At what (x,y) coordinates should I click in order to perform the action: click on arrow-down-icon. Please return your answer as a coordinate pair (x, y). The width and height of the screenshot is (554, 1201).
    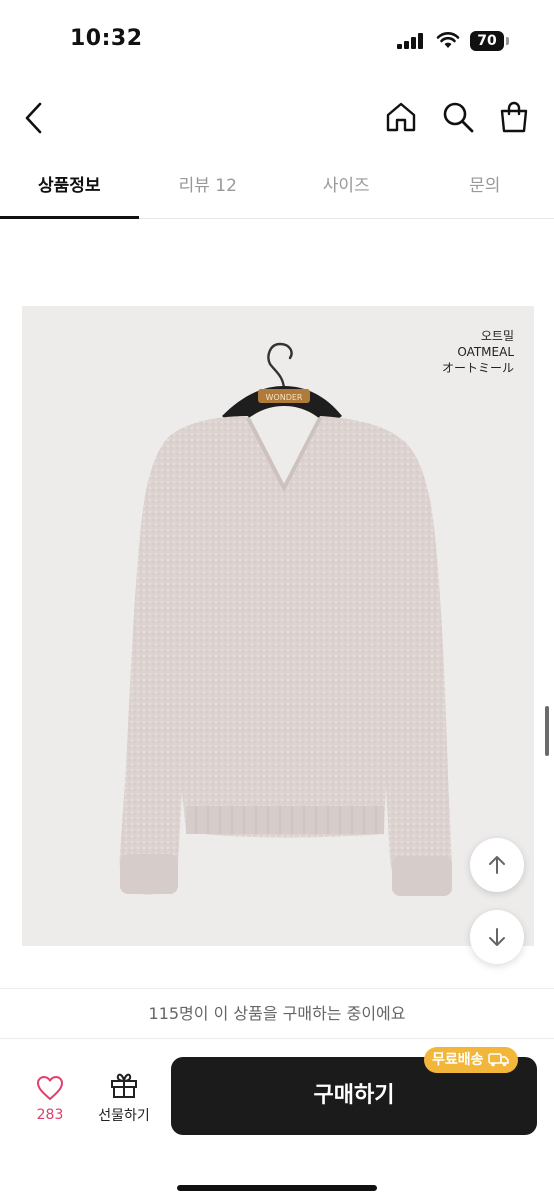
    Looking at the image, I should click on (497, 937).